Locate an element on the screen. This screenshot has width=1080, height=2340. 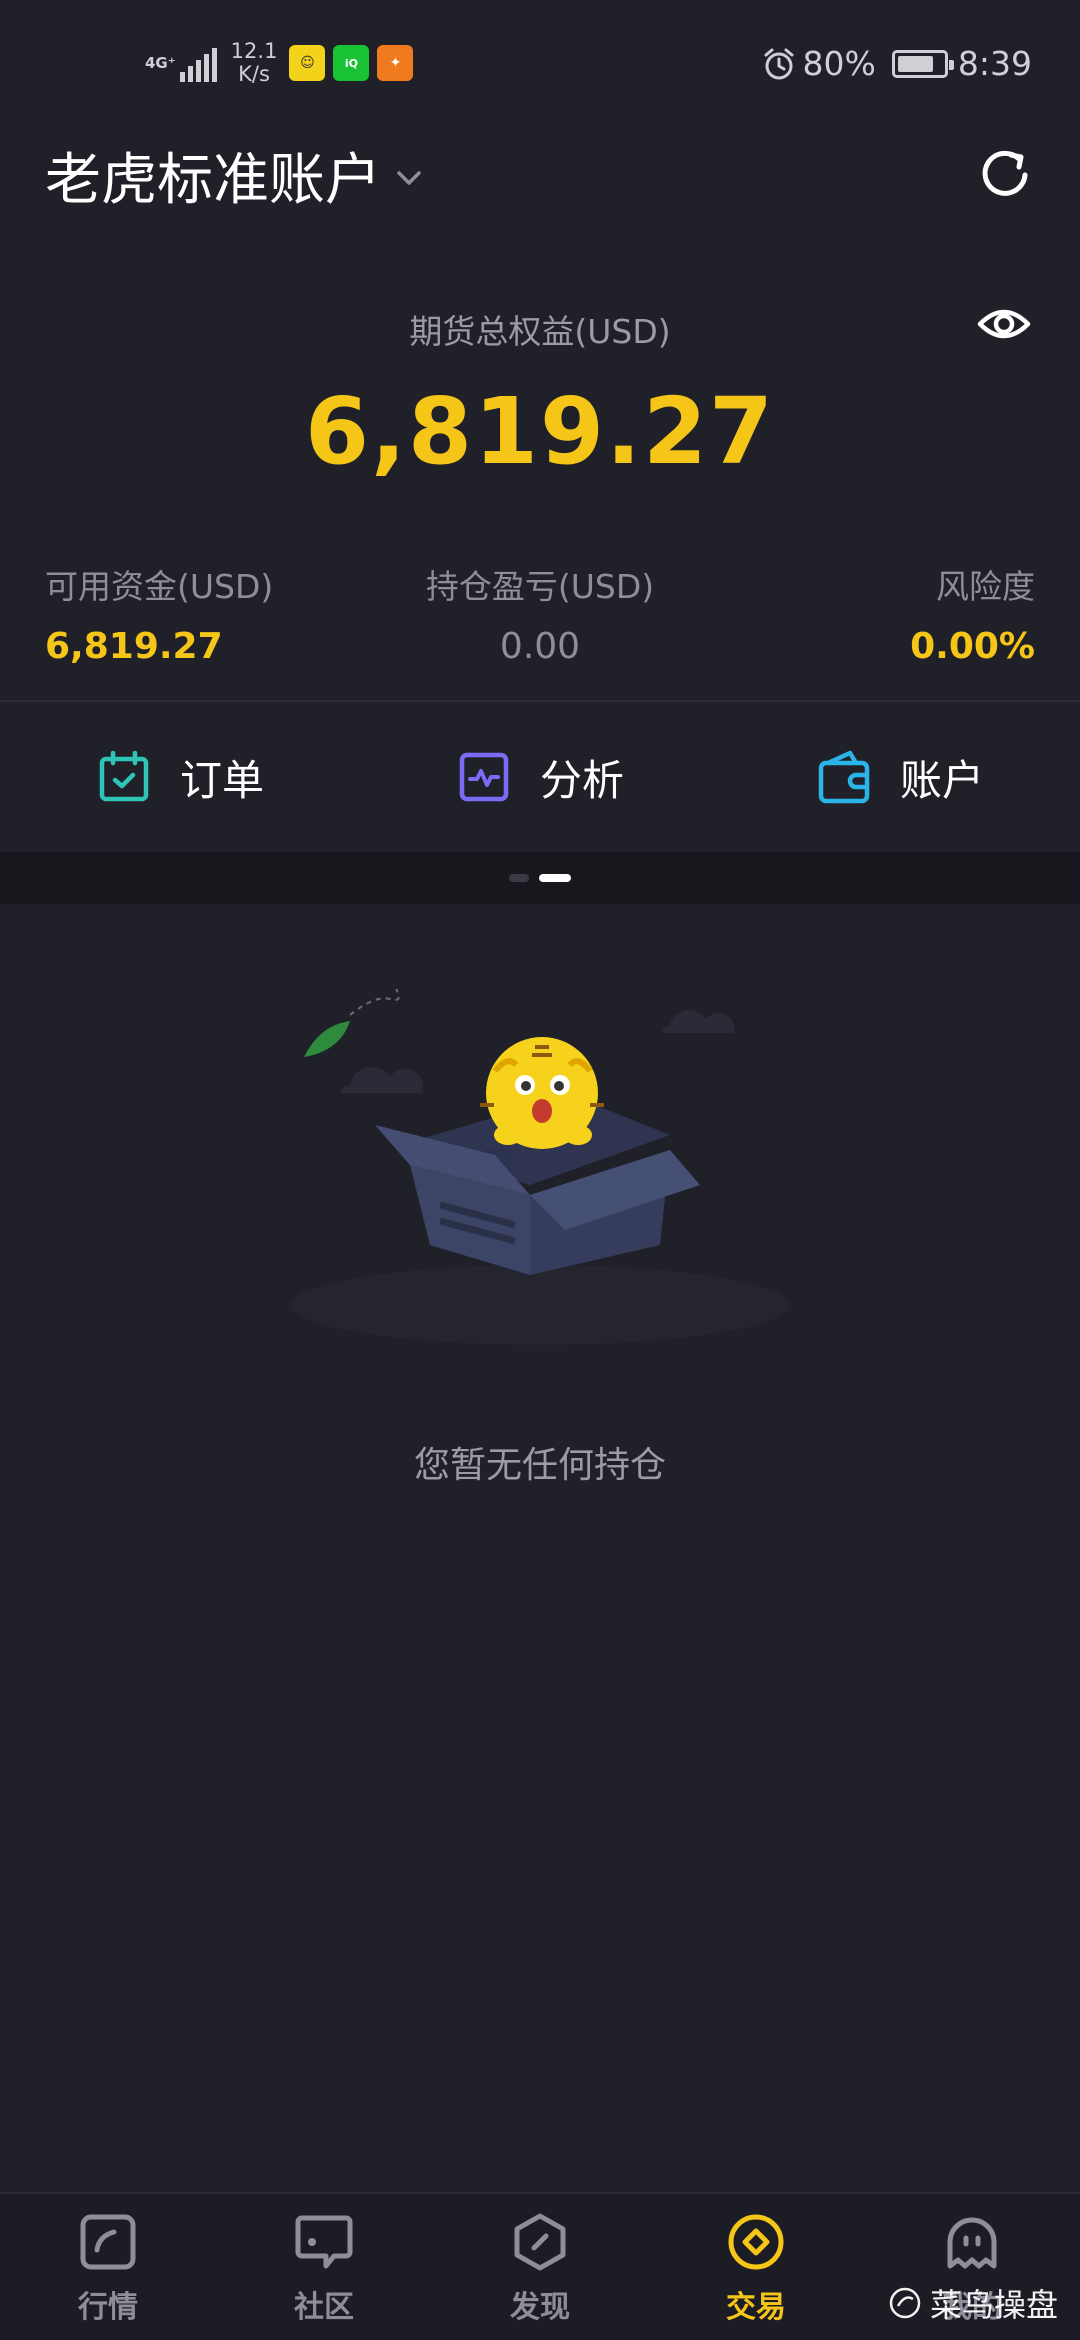
market-icon is located at coordinates (108, 2242).